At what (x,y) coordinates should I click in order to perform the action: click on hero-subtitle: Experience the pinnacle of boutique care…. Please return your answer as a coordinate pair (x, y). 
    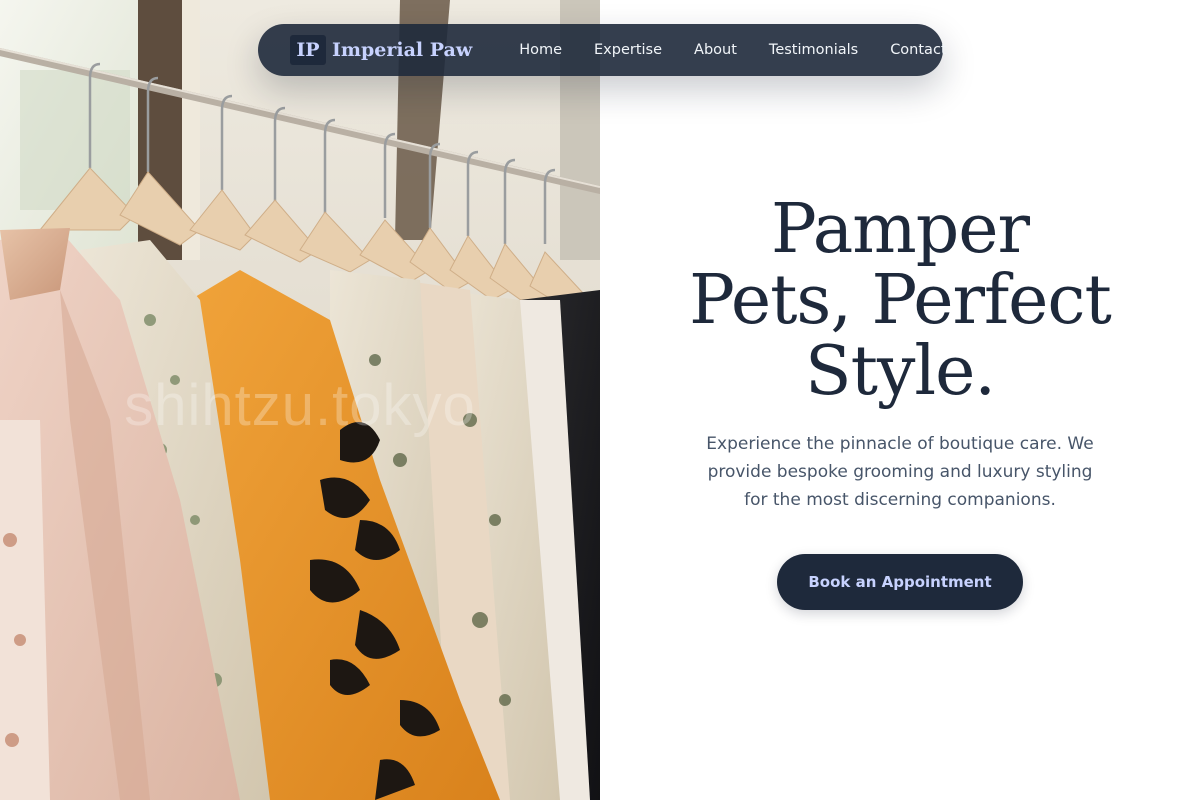
    Looking at the image, I should click on (900, 472).